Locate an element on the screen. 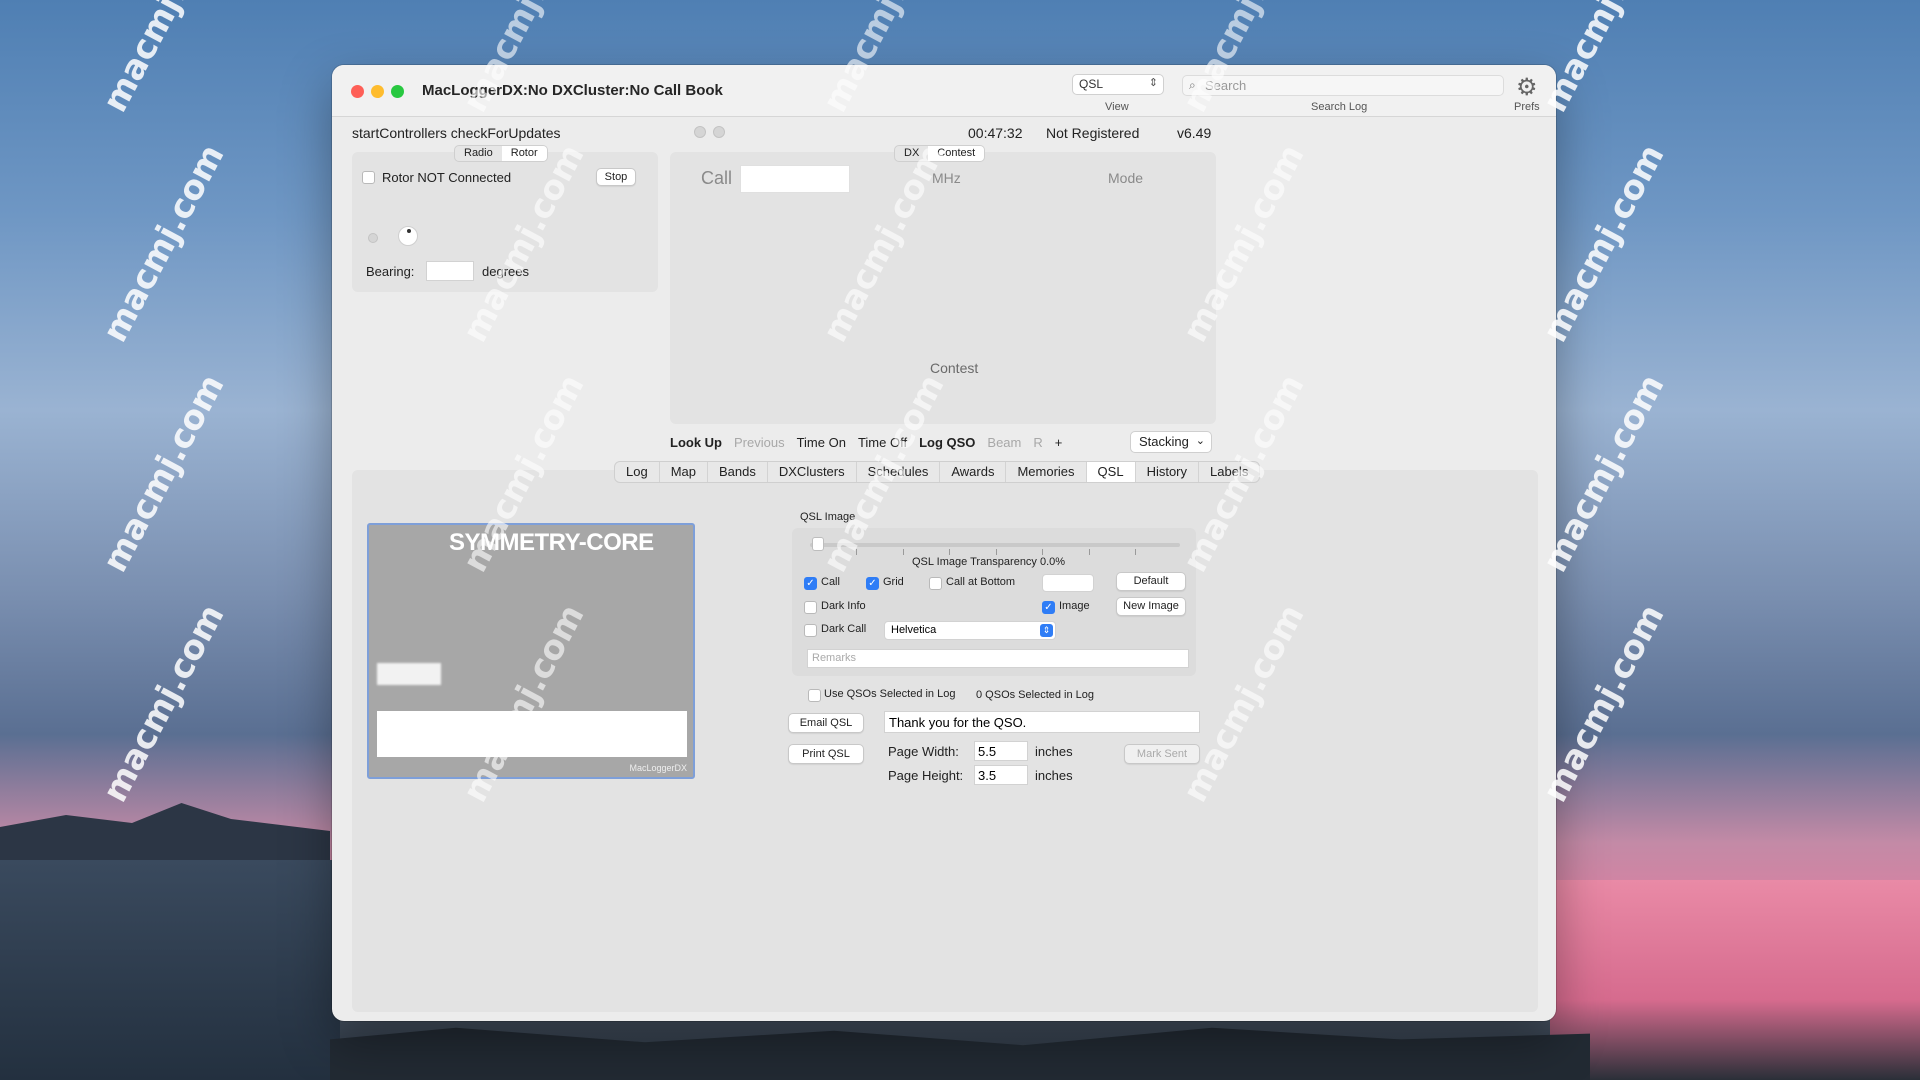 This screenshot has height=1080, width=1920. add-button: + is located at coordinates (1059, 442).